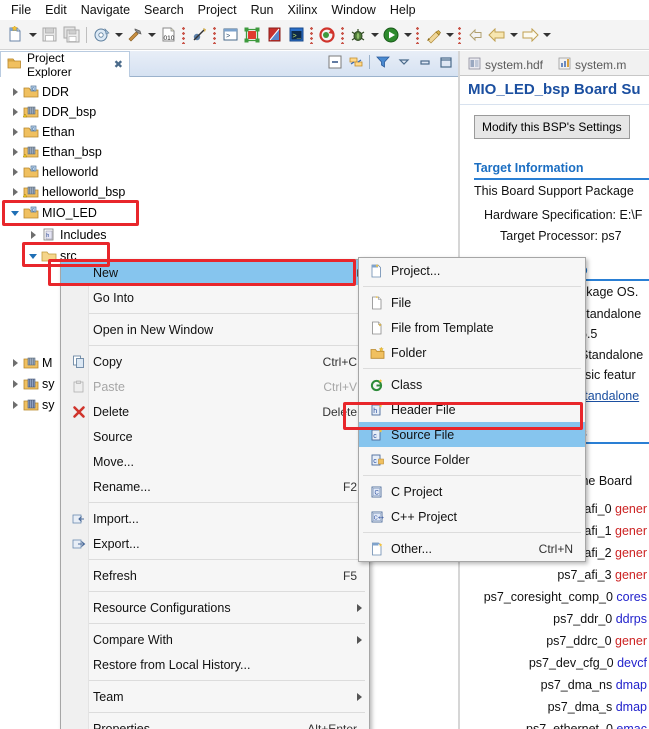  What do you see at coordinates (472, 352) in the screenshot?
I see `submenu-item-folder: Folder` at bounding box center [472, 352].